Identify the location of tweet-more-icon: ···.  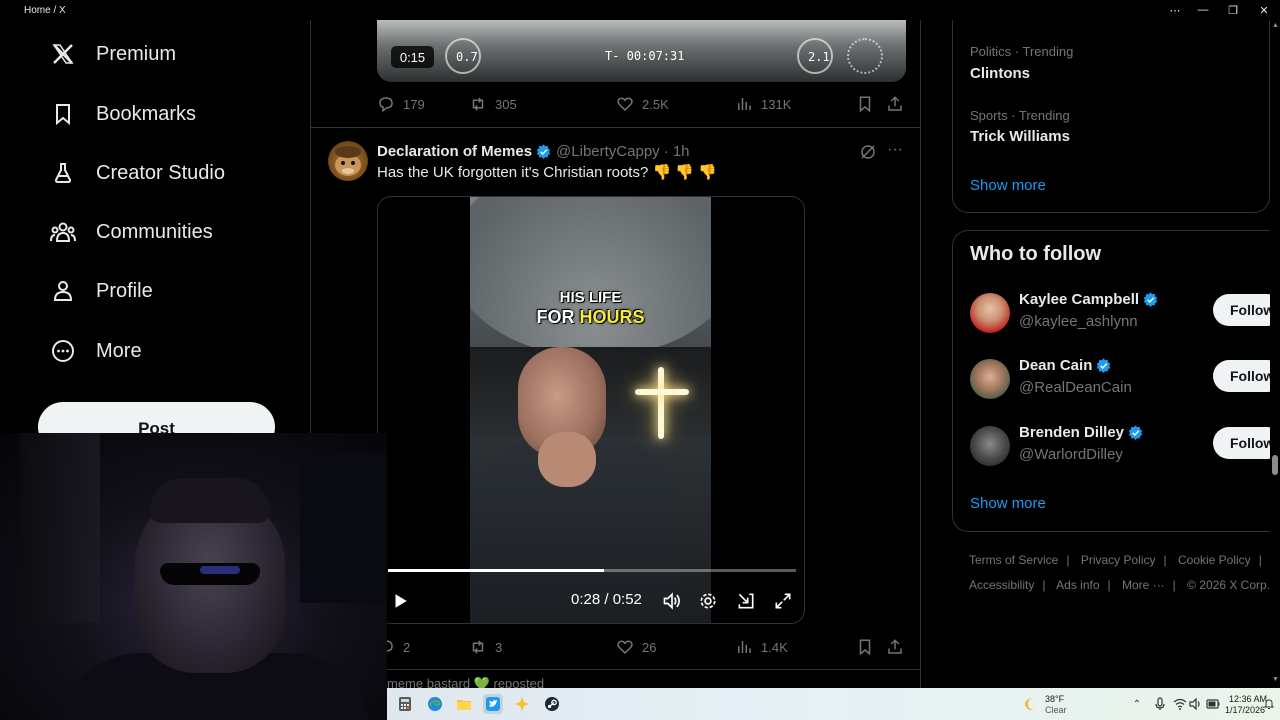
(895, 150).